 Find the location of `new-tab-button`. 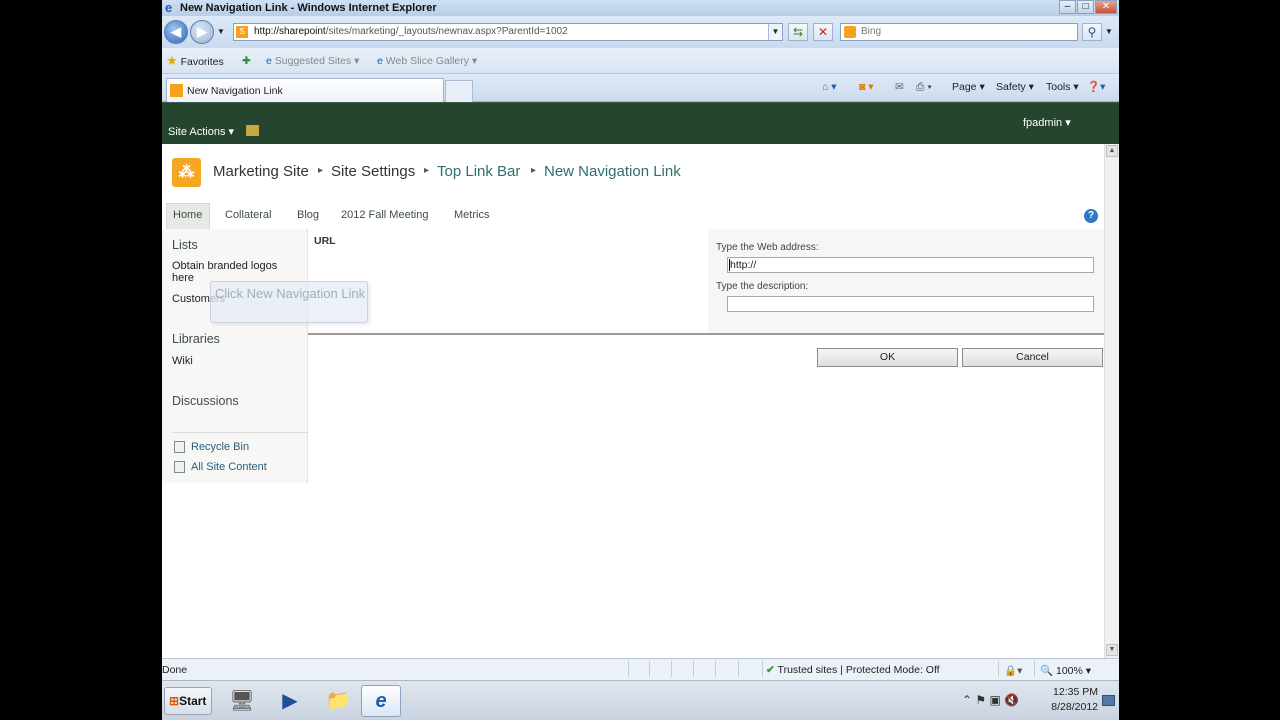

new-tab-button is located at coordinates (459, 91).